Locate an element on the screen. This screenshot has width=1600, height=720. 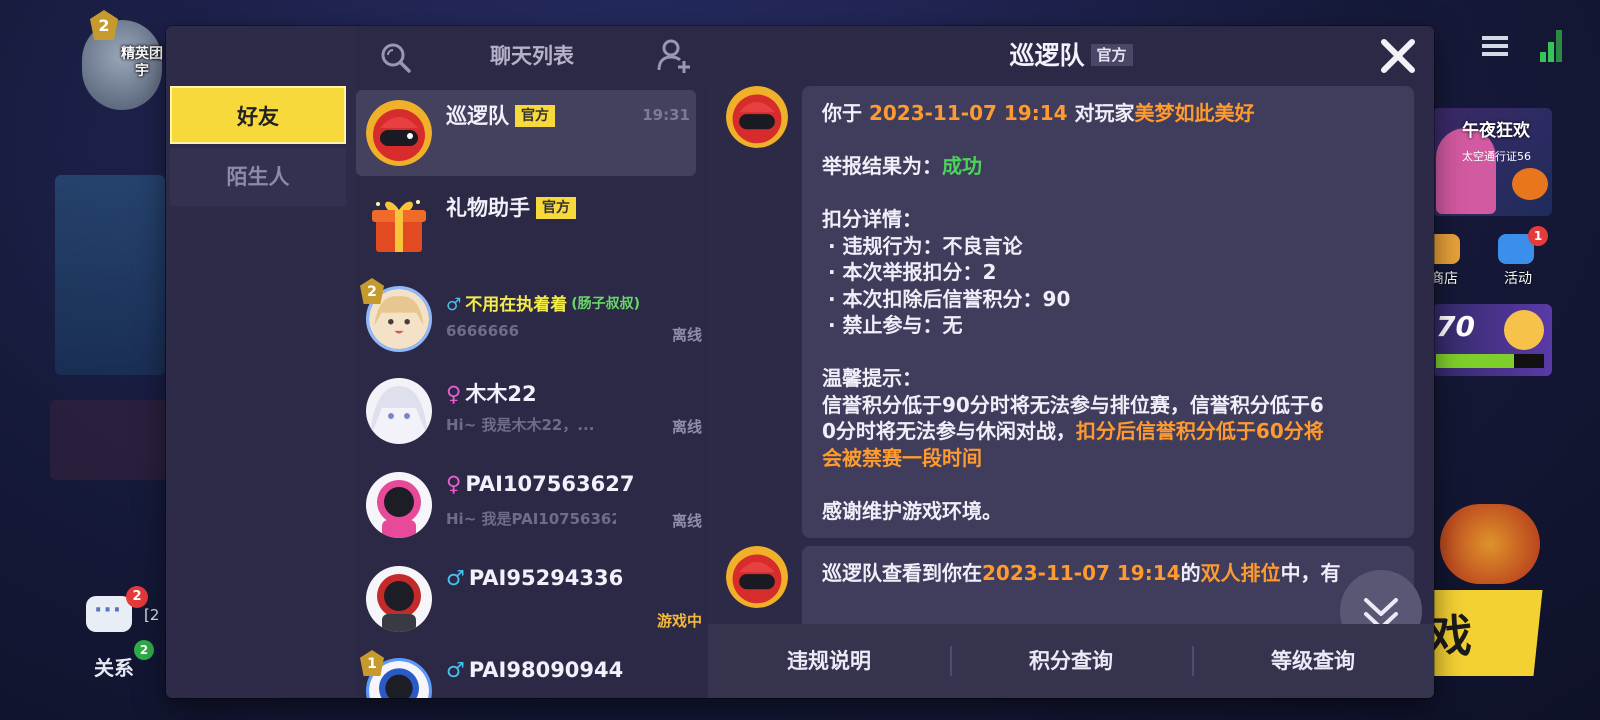
moon-icon is located at coordinates (1524, 330).